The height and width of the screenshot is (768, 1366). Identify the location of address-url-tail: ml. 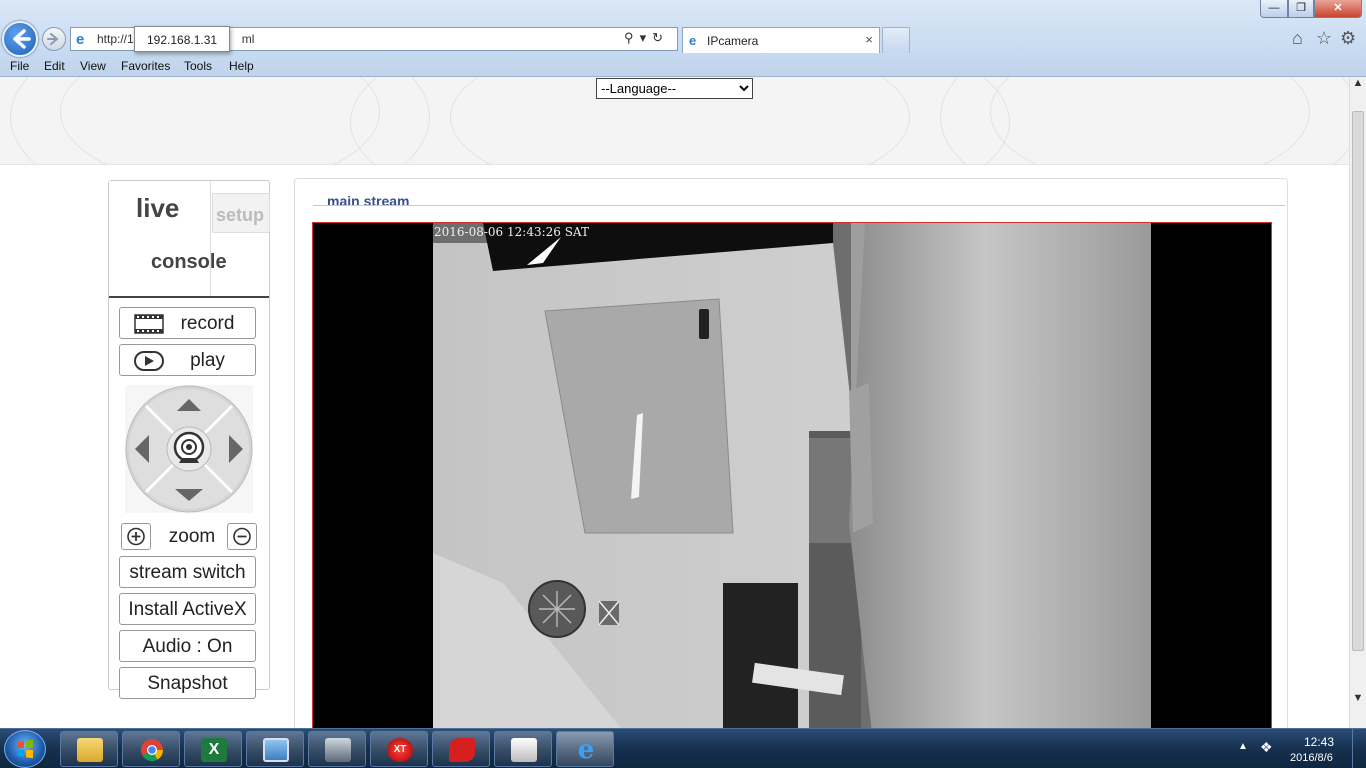
(248, 39).